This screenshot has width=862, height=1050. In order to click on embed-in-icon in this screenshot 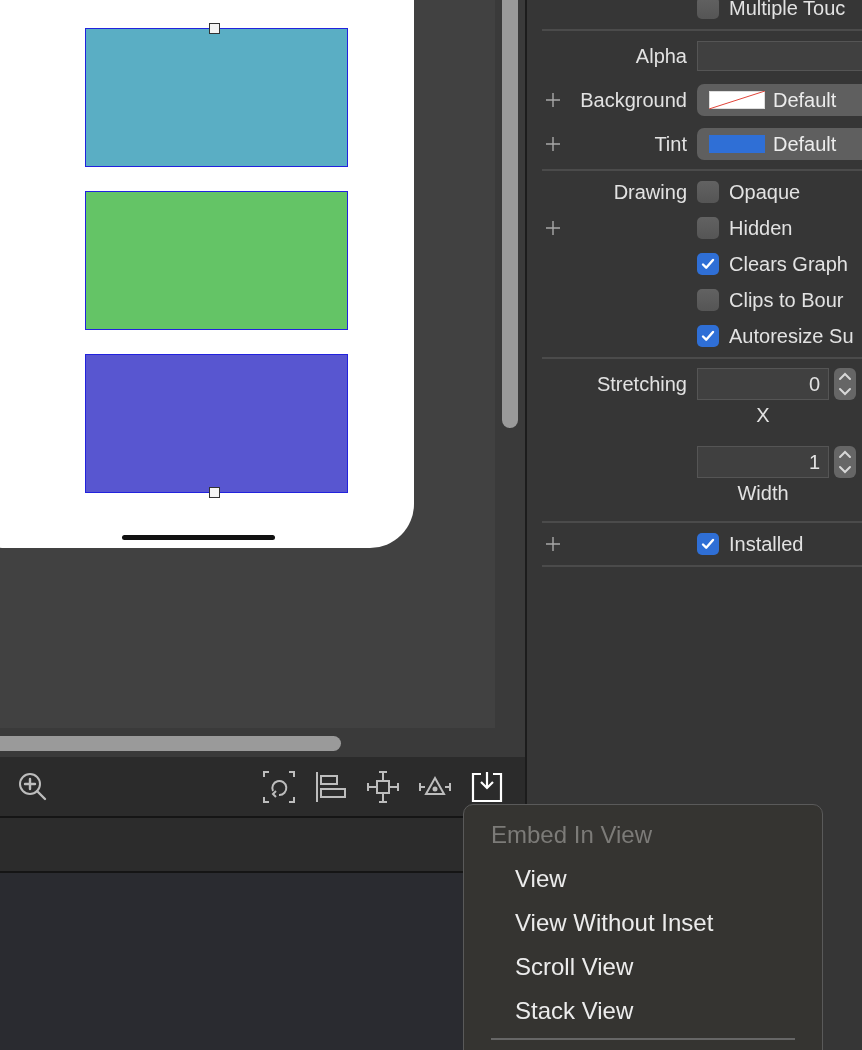, I will do `click(487, 786)`.